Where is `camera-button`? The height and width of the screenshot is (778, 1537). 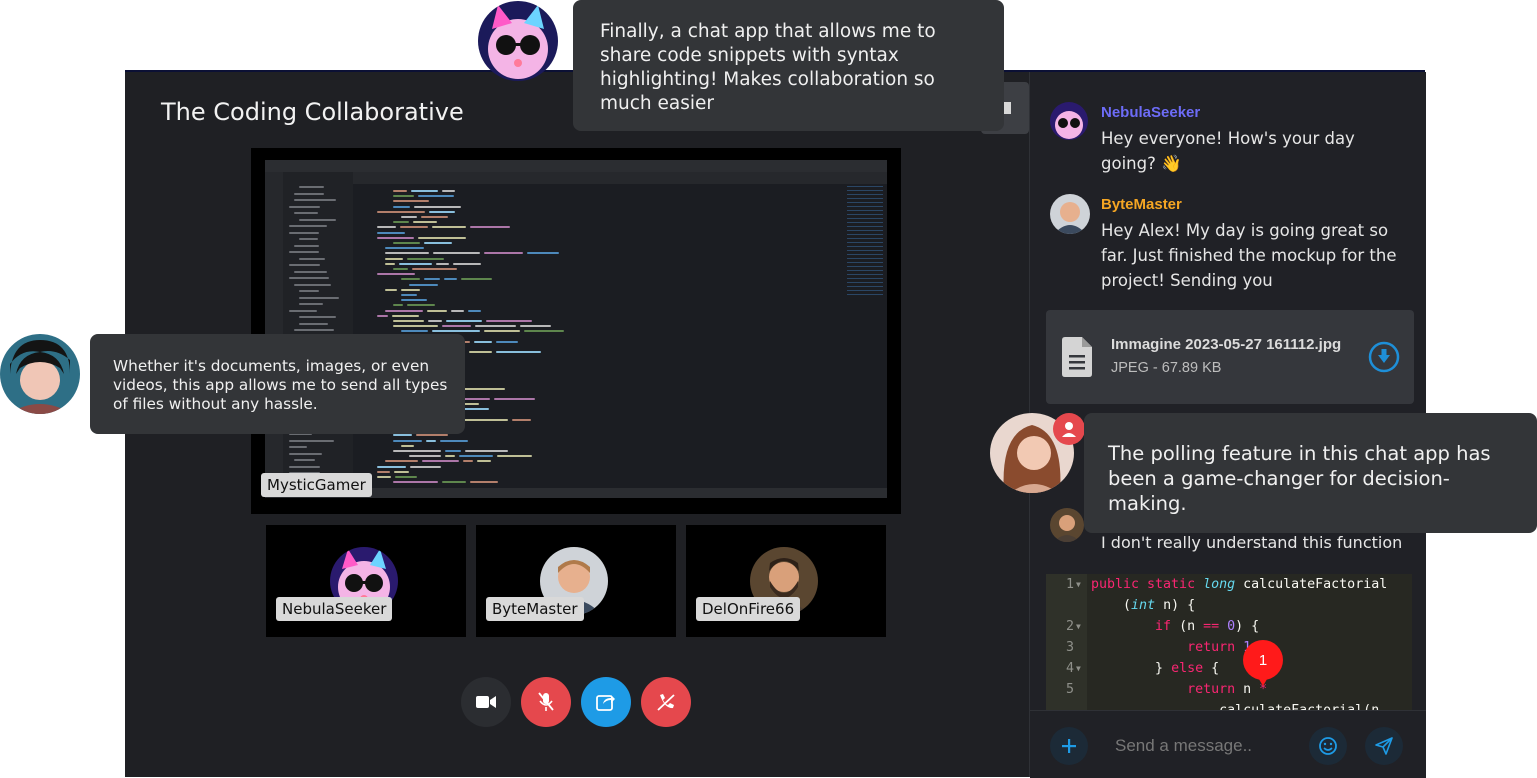 camera-button is located at coordinates (486, 702).